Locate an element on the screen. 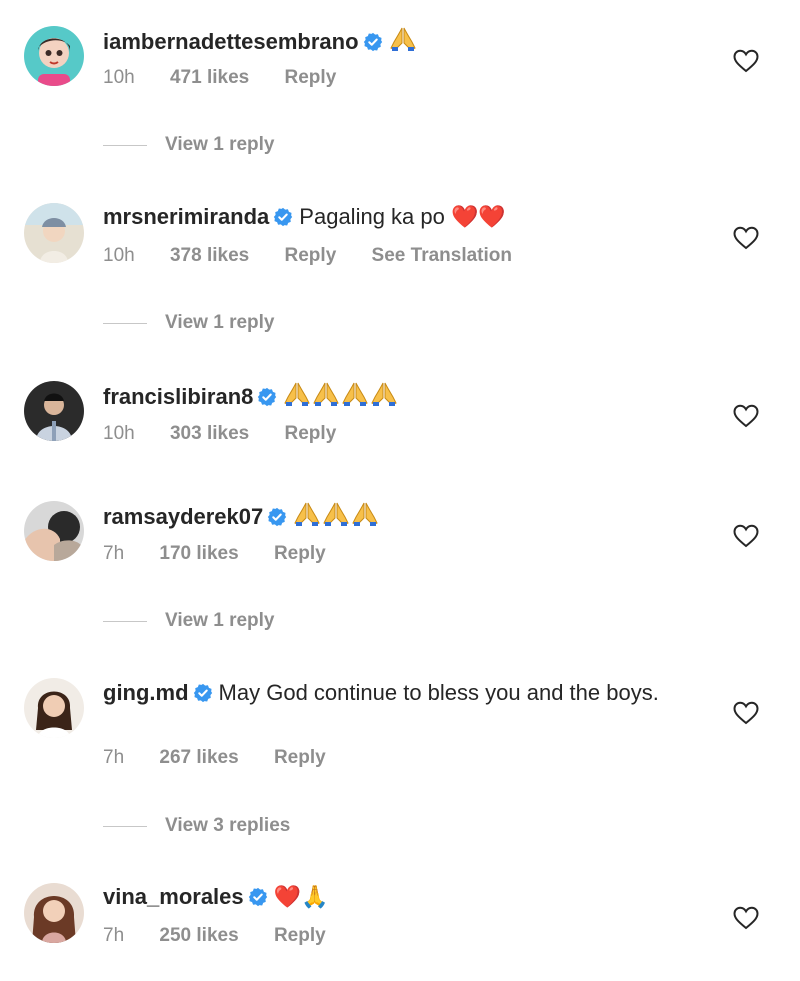  comment-text: Pagaling ka po is located at coordinates (372, 216).